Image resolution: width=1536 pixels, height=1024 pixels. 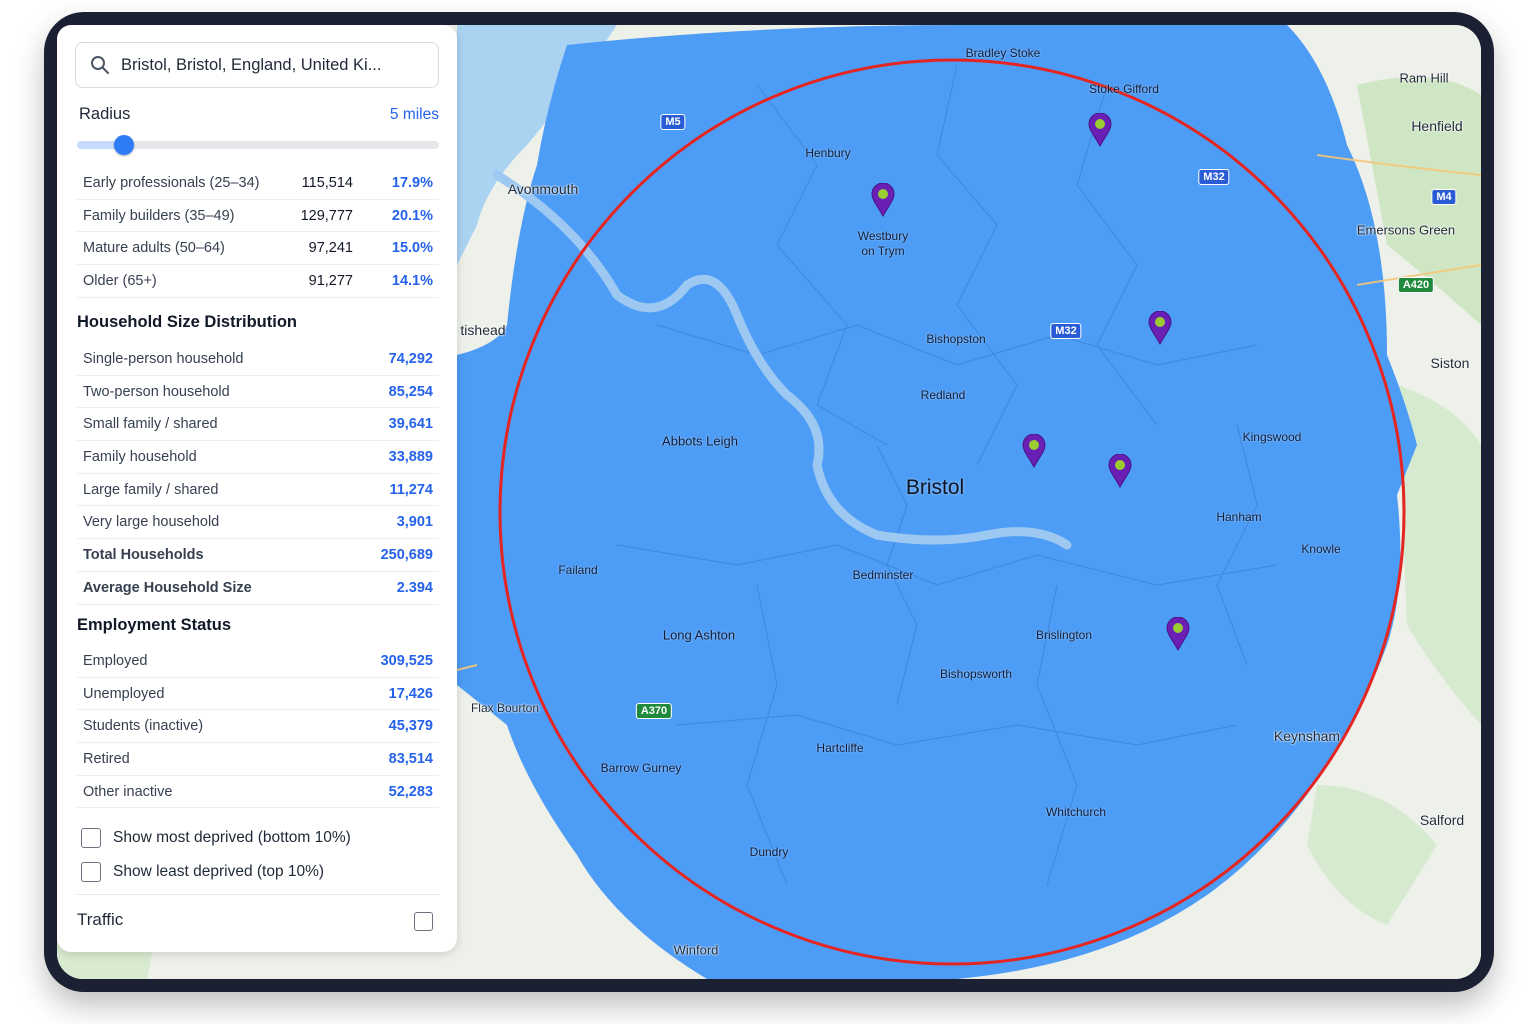 What do you see at coordinates (1406, 230) in the screenshot?
I see `place-label: Emersons Green` at bounding box center [1406, 230].